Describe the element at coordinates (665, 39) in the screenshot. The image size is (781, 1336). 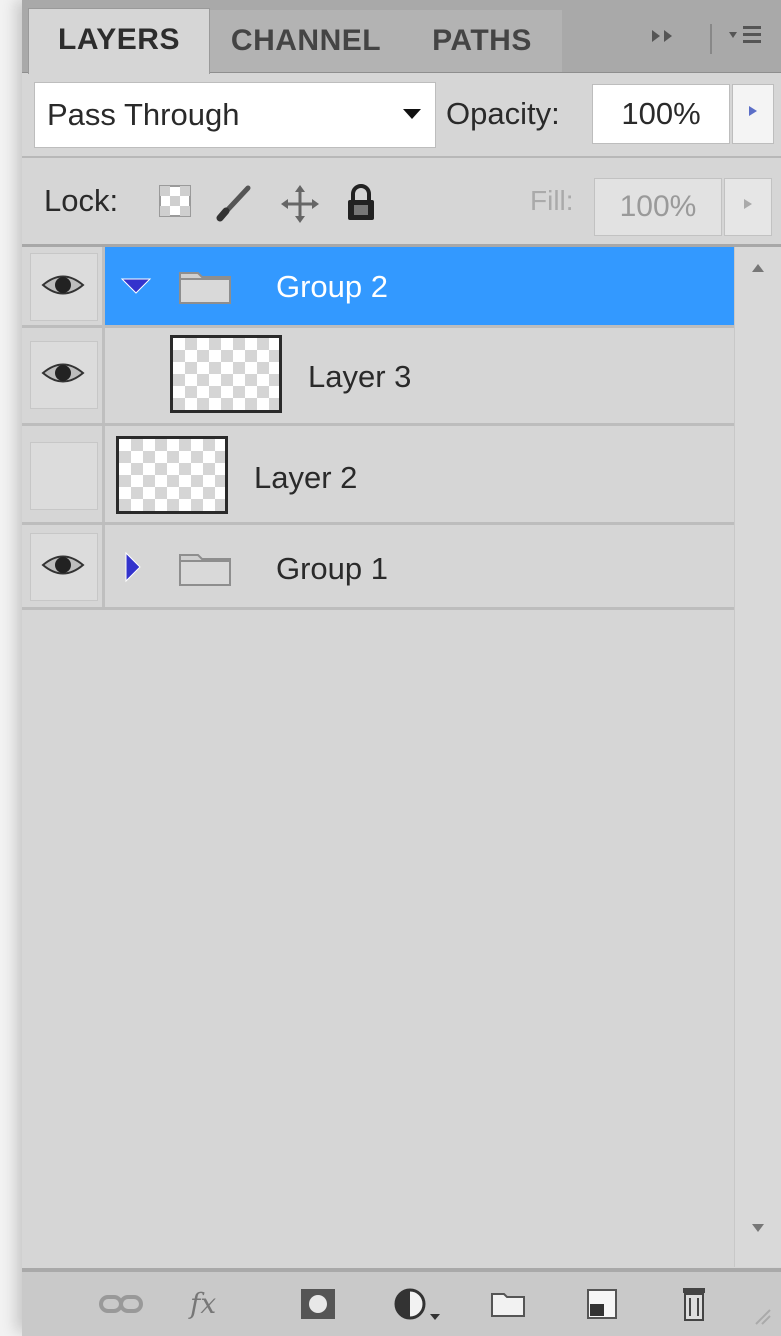
I see `double-arrow-right-icon` at that location.